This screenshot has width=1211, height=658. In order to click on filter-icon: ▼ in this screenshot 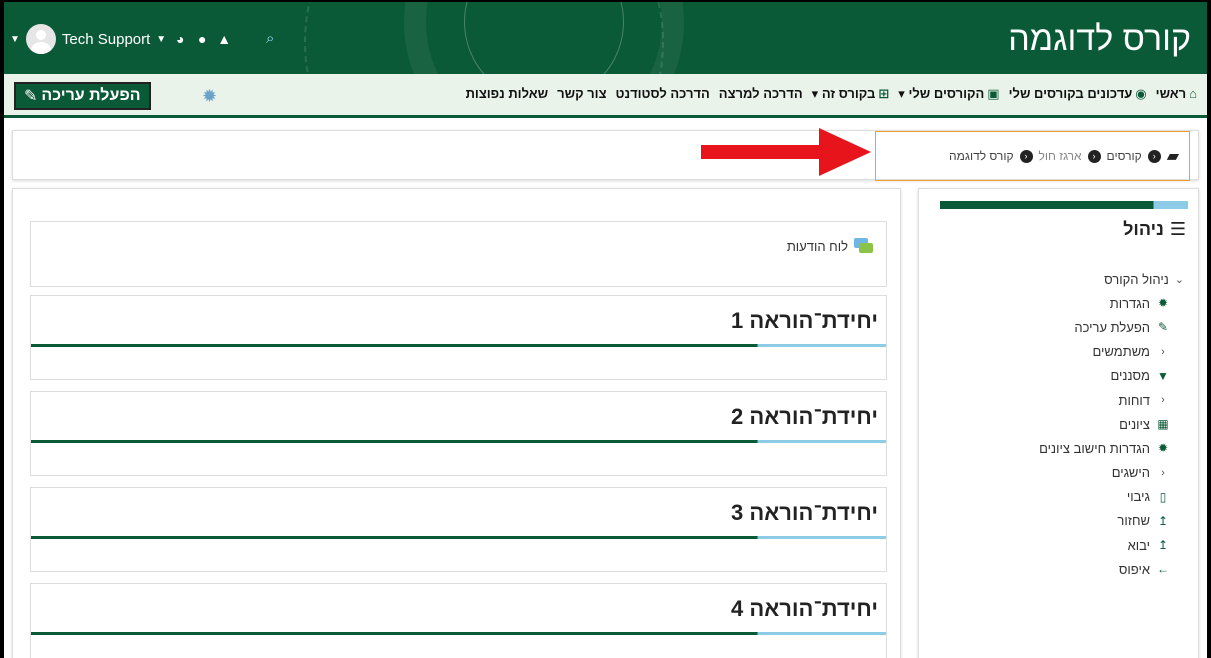, I will do `click(1163, 375)`.